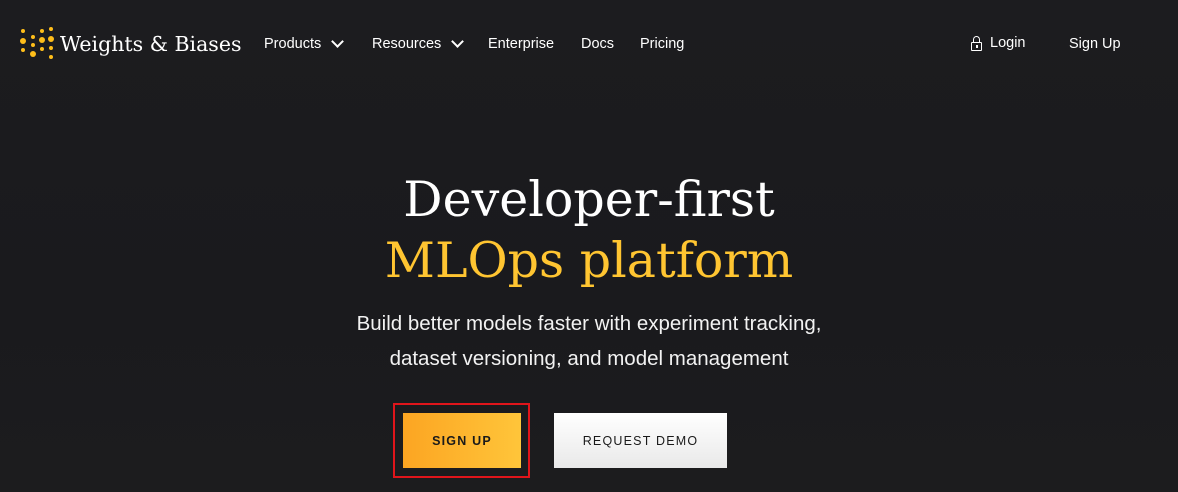  I want to click on brand-logo: Weights & Biases, so click(130, 44).